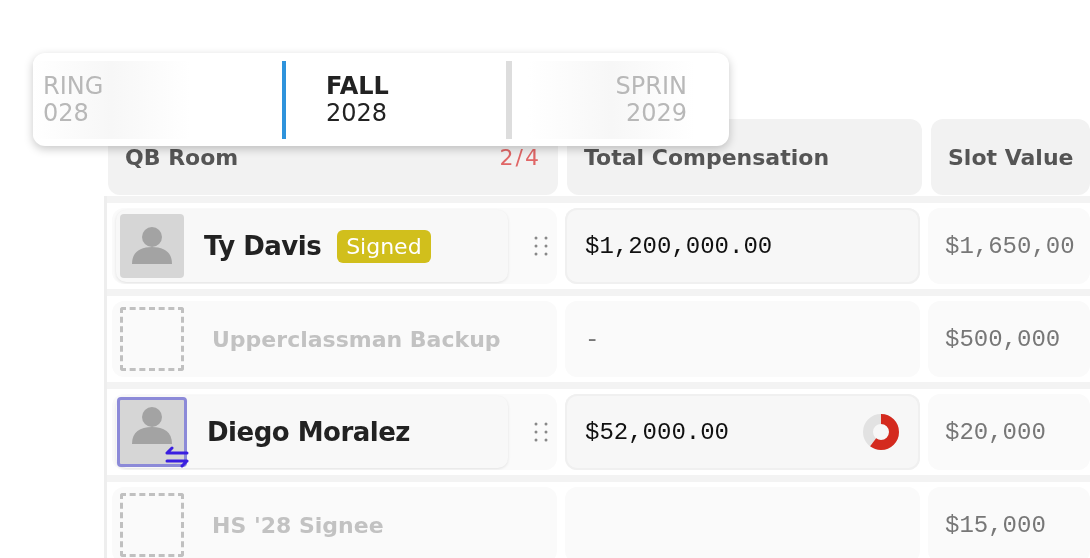 This screenshot has height=558, width=1090. What do you see at coordinates (520, 157) in the screenshot?
I see `slot-count: 2/4` at bounding box center [520, 157].